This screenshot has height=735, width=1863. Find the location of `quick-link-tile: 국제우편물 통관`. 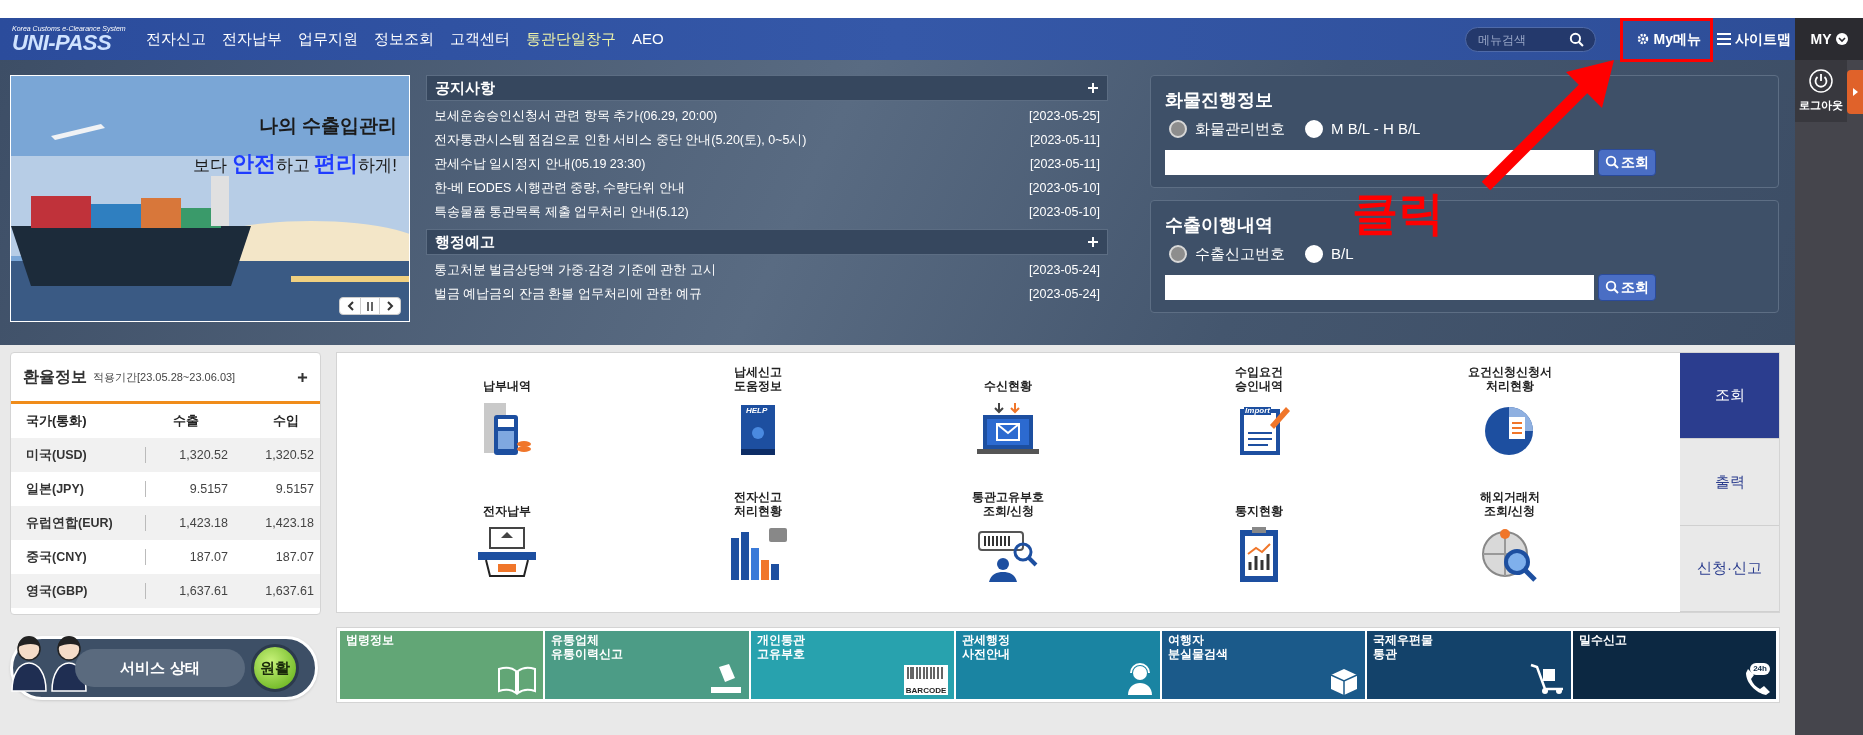

quick-link-tile: 국제우편물 통관 is located at coordinates (1469, 665).